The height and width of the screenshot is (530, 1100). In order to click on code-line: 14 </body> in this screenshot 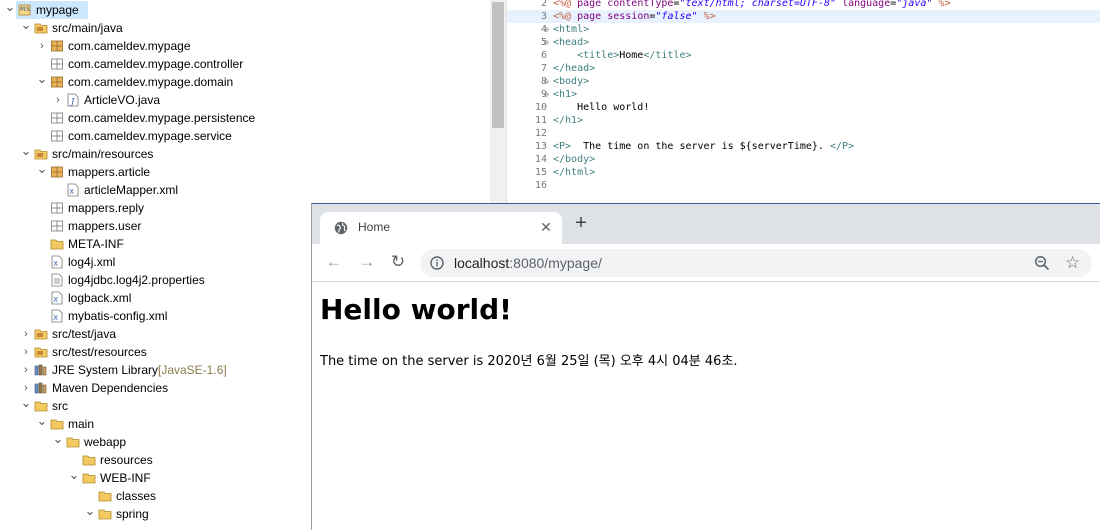, I will do `click(803, 159)`.